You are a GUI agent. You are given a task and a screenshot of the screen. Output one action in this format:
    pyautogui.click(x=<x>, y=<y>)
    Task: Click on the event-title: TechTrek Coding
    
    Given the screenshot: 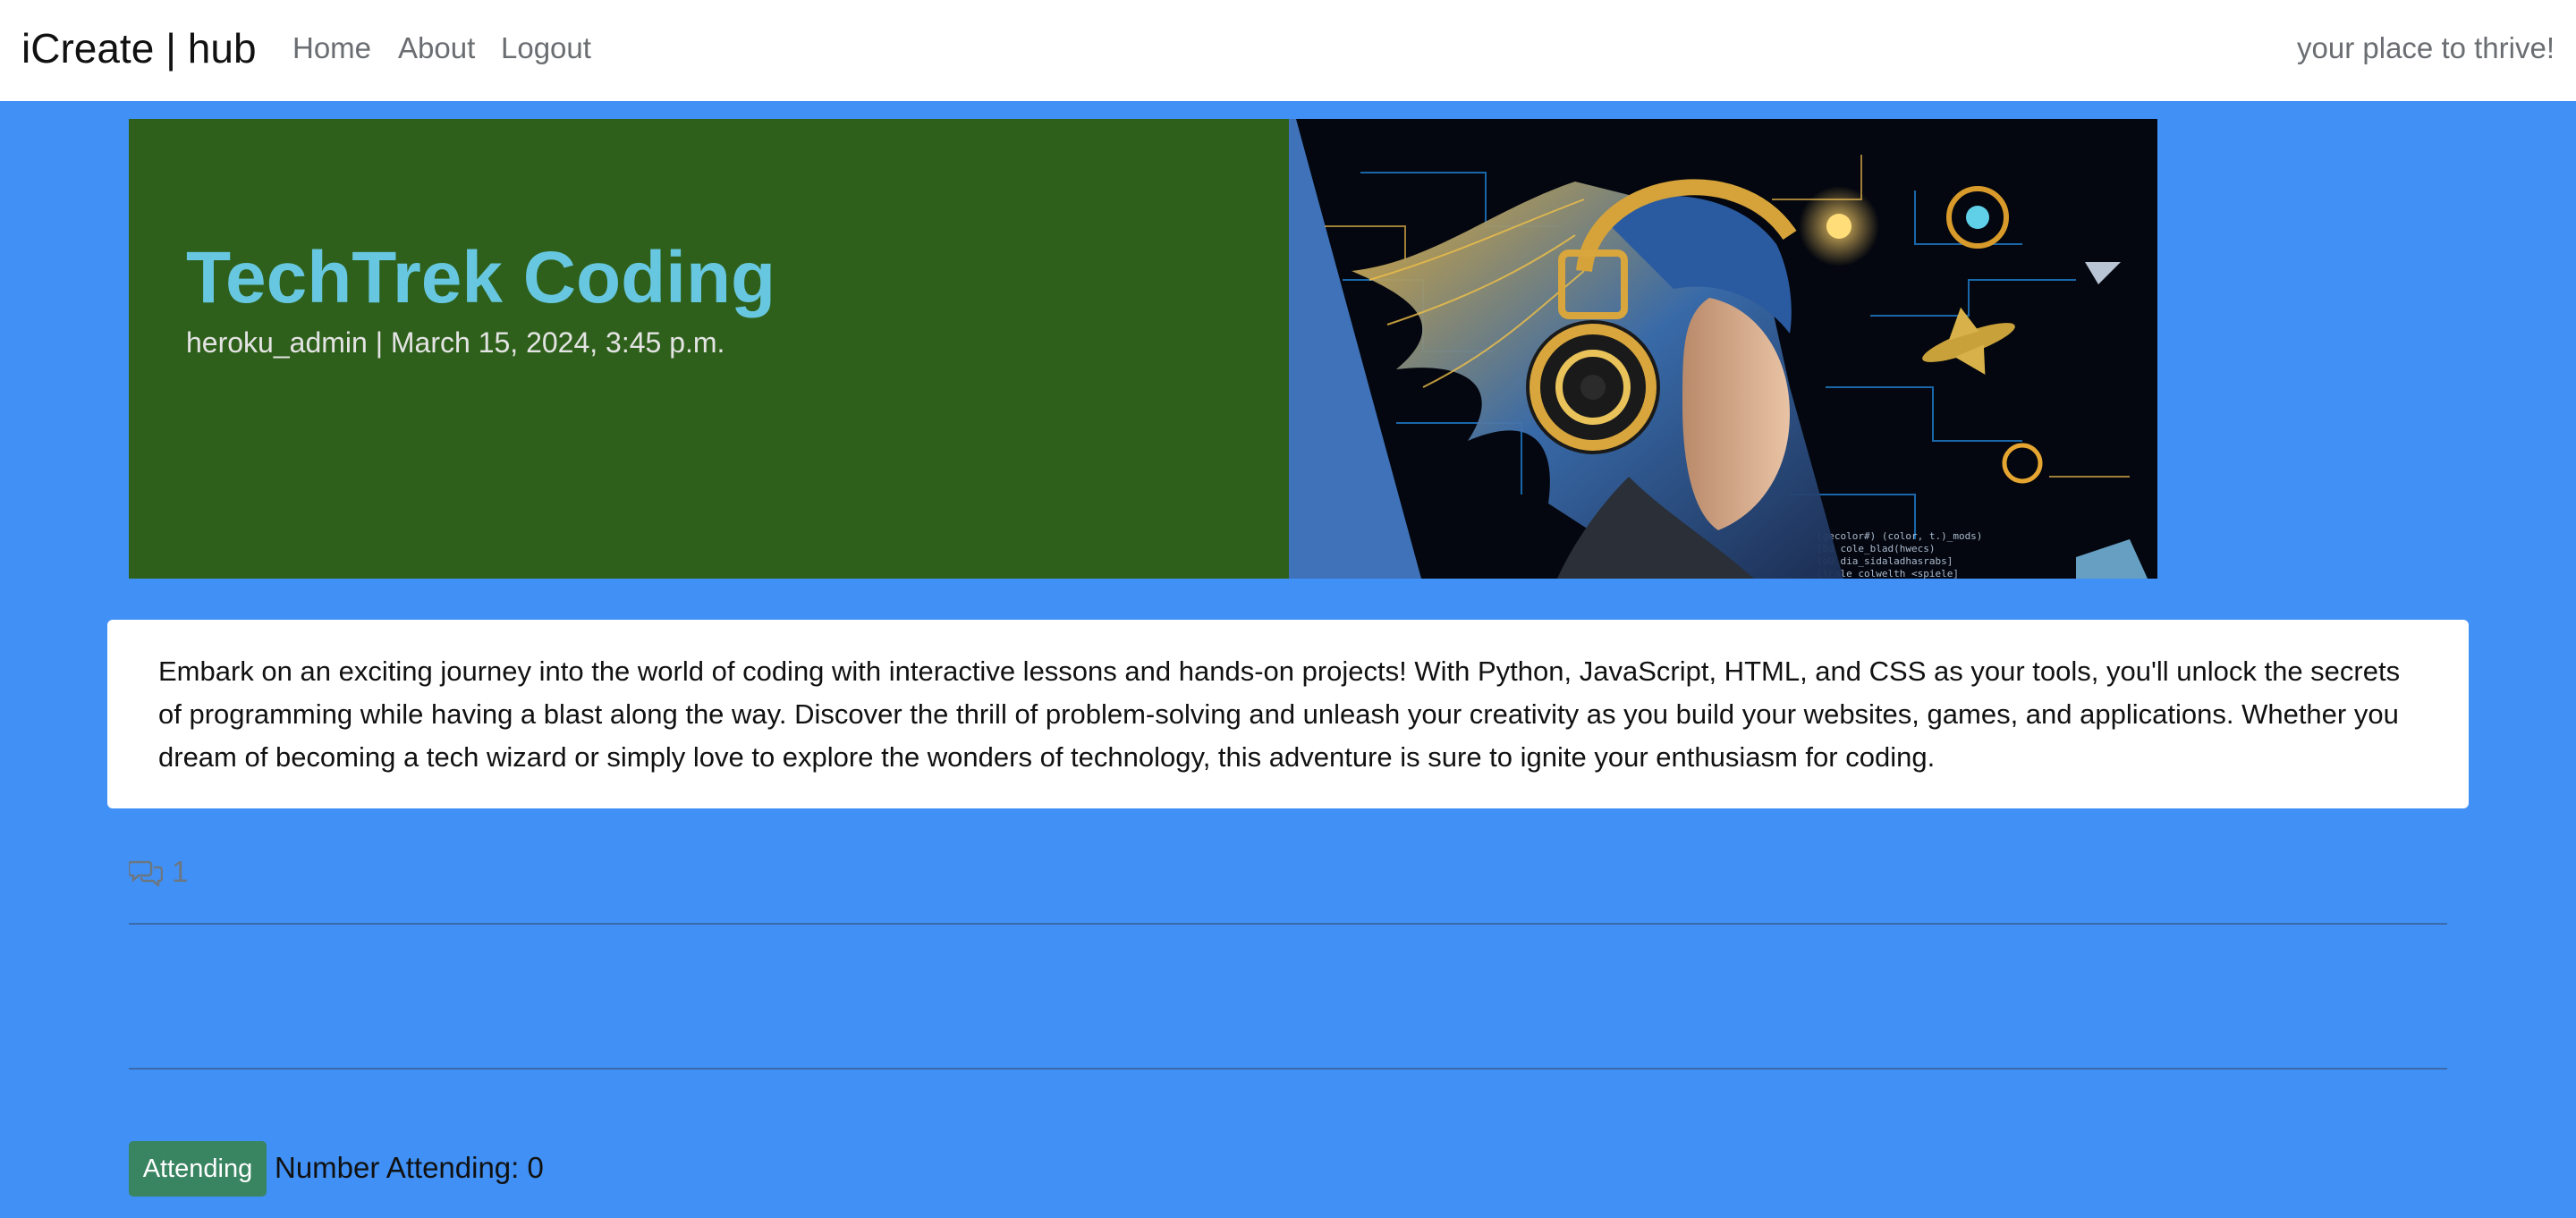 What is the action you would take?
    pyautogui.click(x=481, y=277)
    